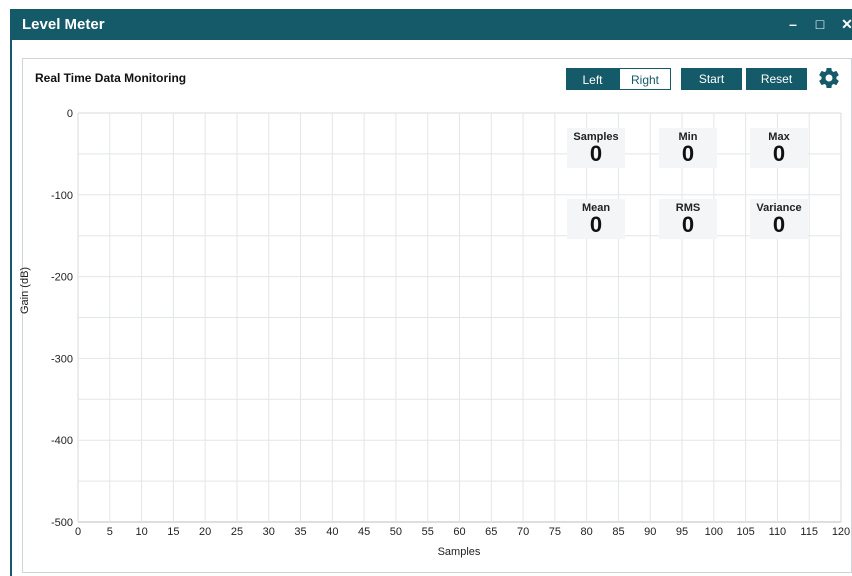  Describe the element at coordinates (714, 532) in the screenshot. I see `x-tick-label: 100` at that location.